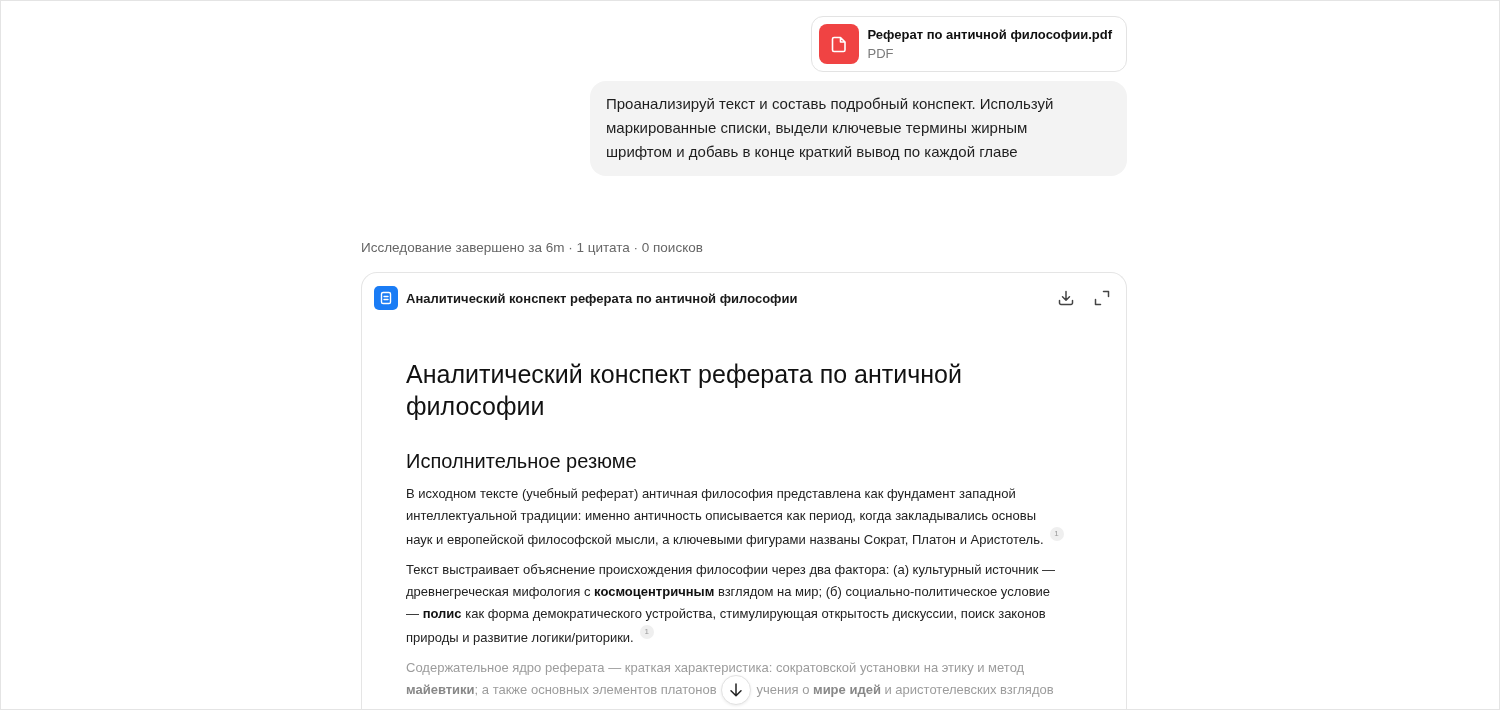 This screenshot has height=710, width=1500. What do you see at coordinates (1102, 298) in the screenshot?
I see `expand-icon` at bounding box center [1102, 298].